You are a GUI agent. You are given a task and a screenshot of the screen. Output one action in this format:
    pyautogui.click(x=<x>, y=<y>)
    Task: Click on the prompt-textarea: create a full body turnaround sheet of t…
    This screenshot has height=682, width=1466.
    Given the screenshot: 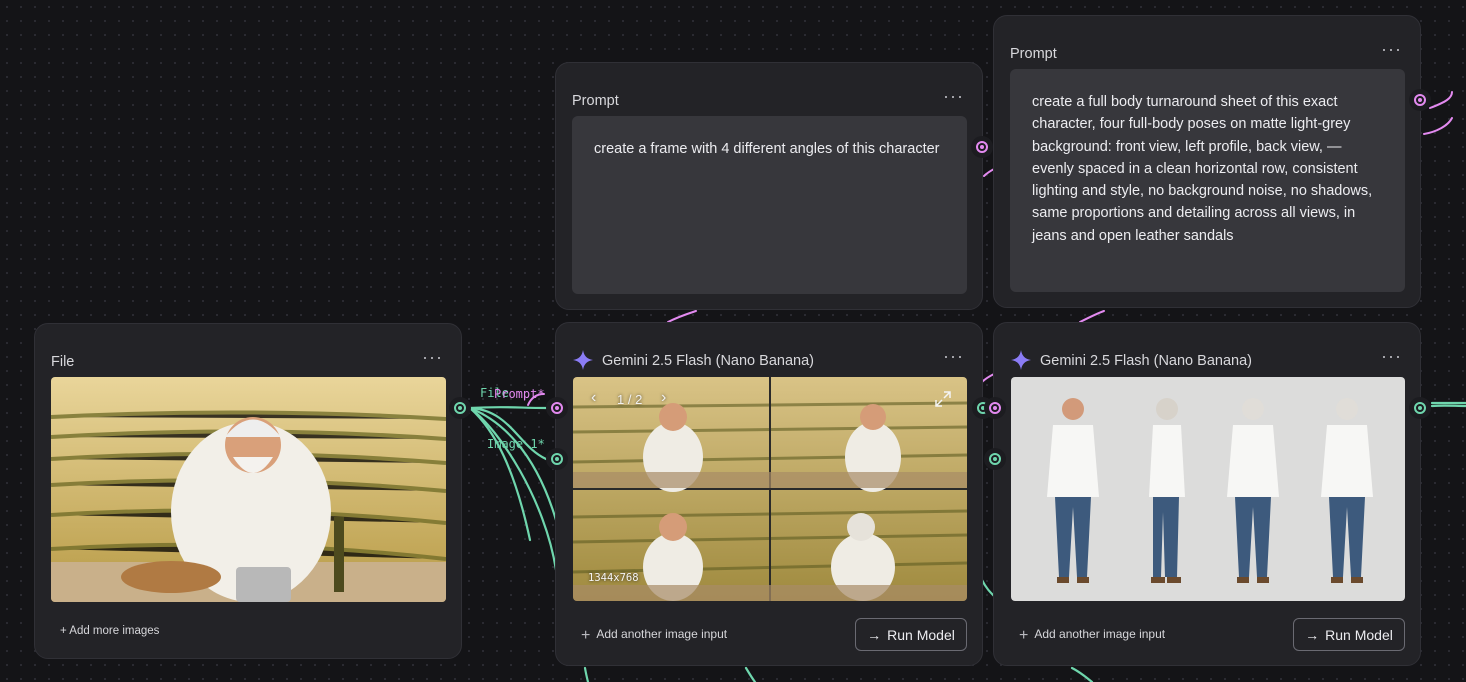 What is the action you would take?
    pyautogui.click(x=1207, y=180)
    